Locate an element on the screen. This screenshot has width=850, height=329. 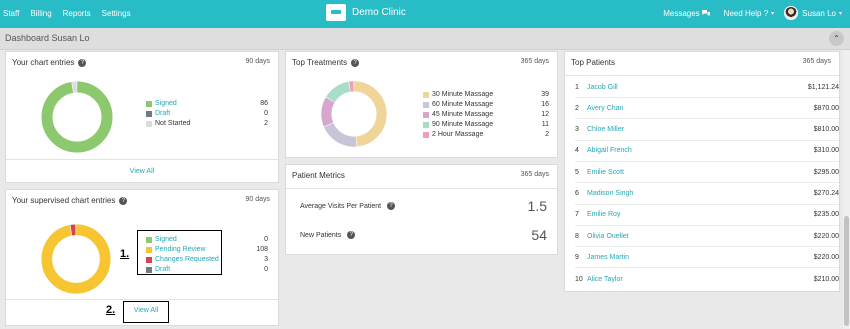
donut-slice-signed is located at coordinates (77, 117).